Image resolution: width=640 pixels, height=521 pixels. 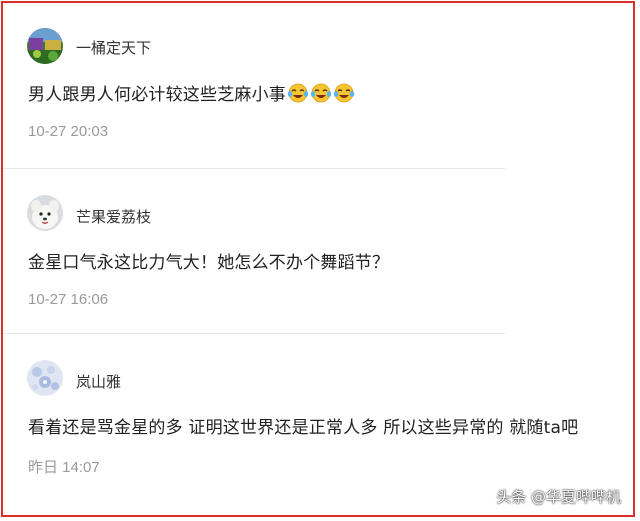 What do you see at coordinates (113, 47) in the screenshot?
I see `username: 一桶定天下` at bounding box center [113, 47].